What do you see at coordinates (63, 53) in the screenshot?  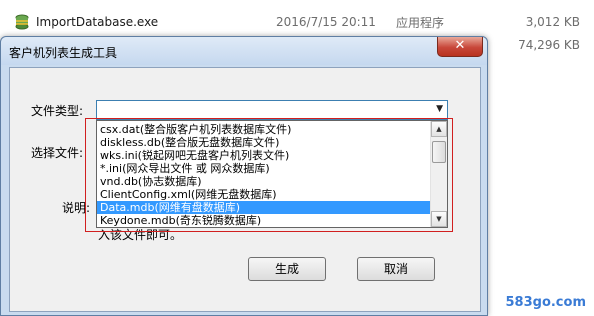 I see `dialog-title: 客户机列表生成工具` at bounding box center [63, 53].